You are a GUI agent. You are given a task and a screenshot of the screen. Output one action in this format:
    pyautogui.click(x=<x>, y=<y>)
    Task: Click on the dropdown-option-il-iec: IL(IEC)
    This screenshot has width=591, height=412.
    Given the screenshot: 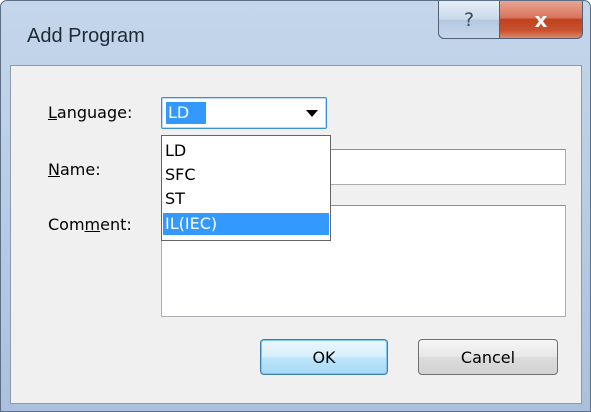 What is the action you would take?
    pyautogui.click(x=246, y=224)
    